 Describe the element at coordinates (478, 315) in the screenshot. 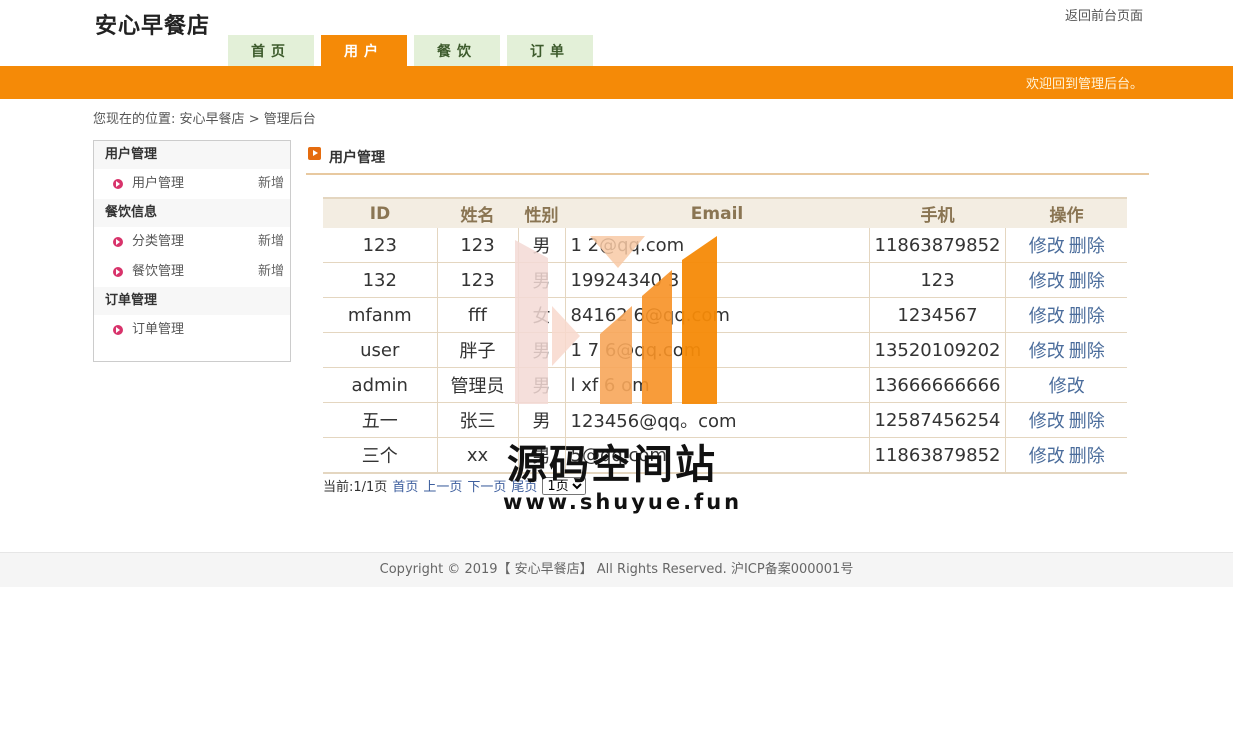

I see `cell-name: fff` at that location.